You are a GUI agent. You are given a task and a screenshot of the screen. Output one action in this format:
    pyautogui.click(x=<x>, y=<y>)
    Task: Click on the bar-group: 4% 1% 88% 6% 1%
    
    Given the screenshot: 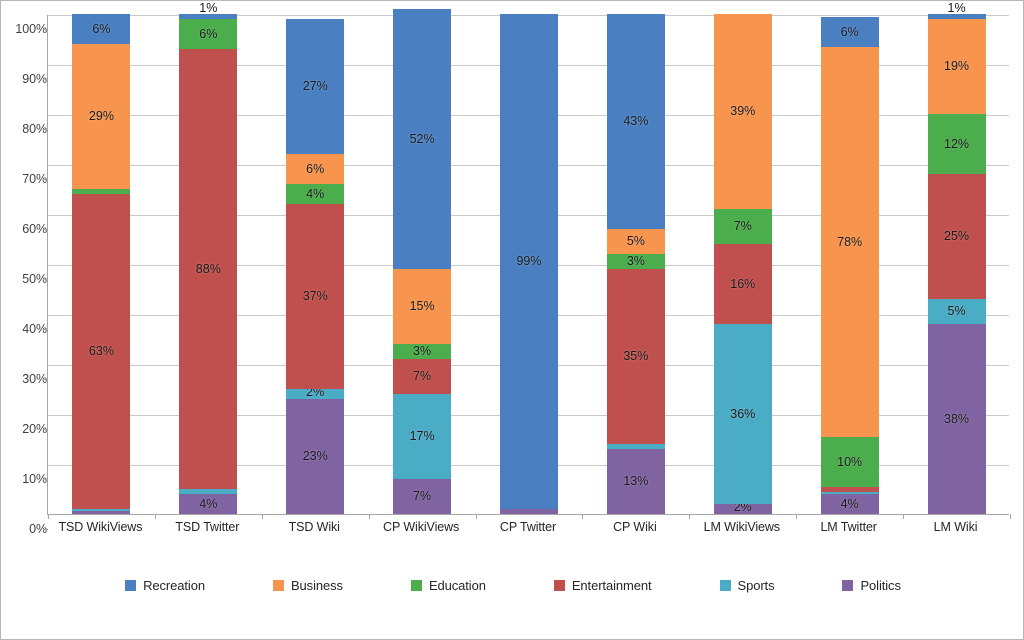 What is the action you would take?
    pyautogui.click(x=208, y=258)
    